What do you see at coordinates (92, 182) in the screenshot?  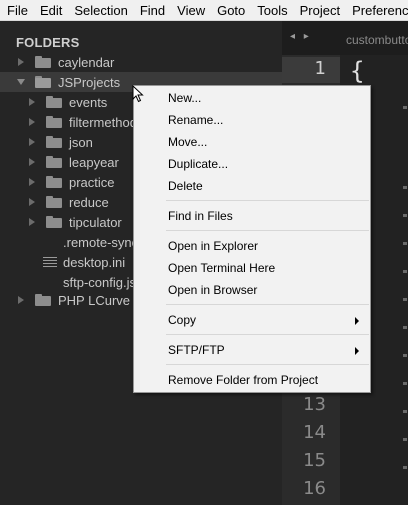 I see `tree-label: practice` at bounding box center [92, 182].